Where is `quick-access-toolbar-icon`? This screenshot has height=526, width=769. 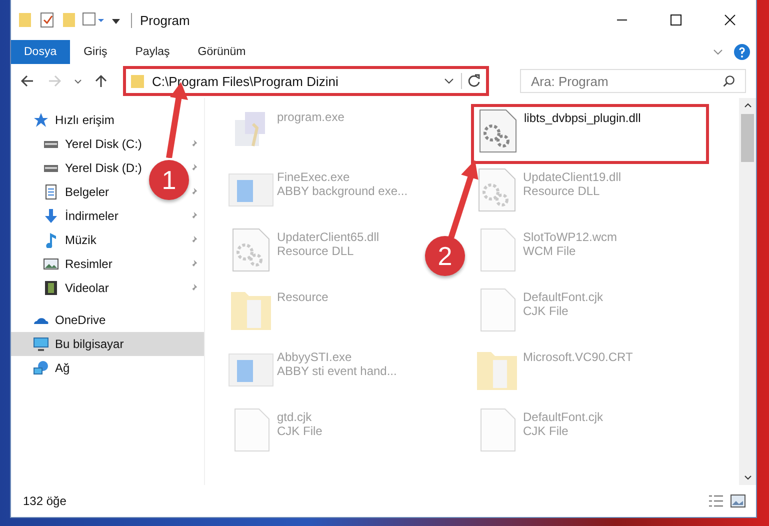
quick-access-toolbar-icon is located at coordinates (70, 20).